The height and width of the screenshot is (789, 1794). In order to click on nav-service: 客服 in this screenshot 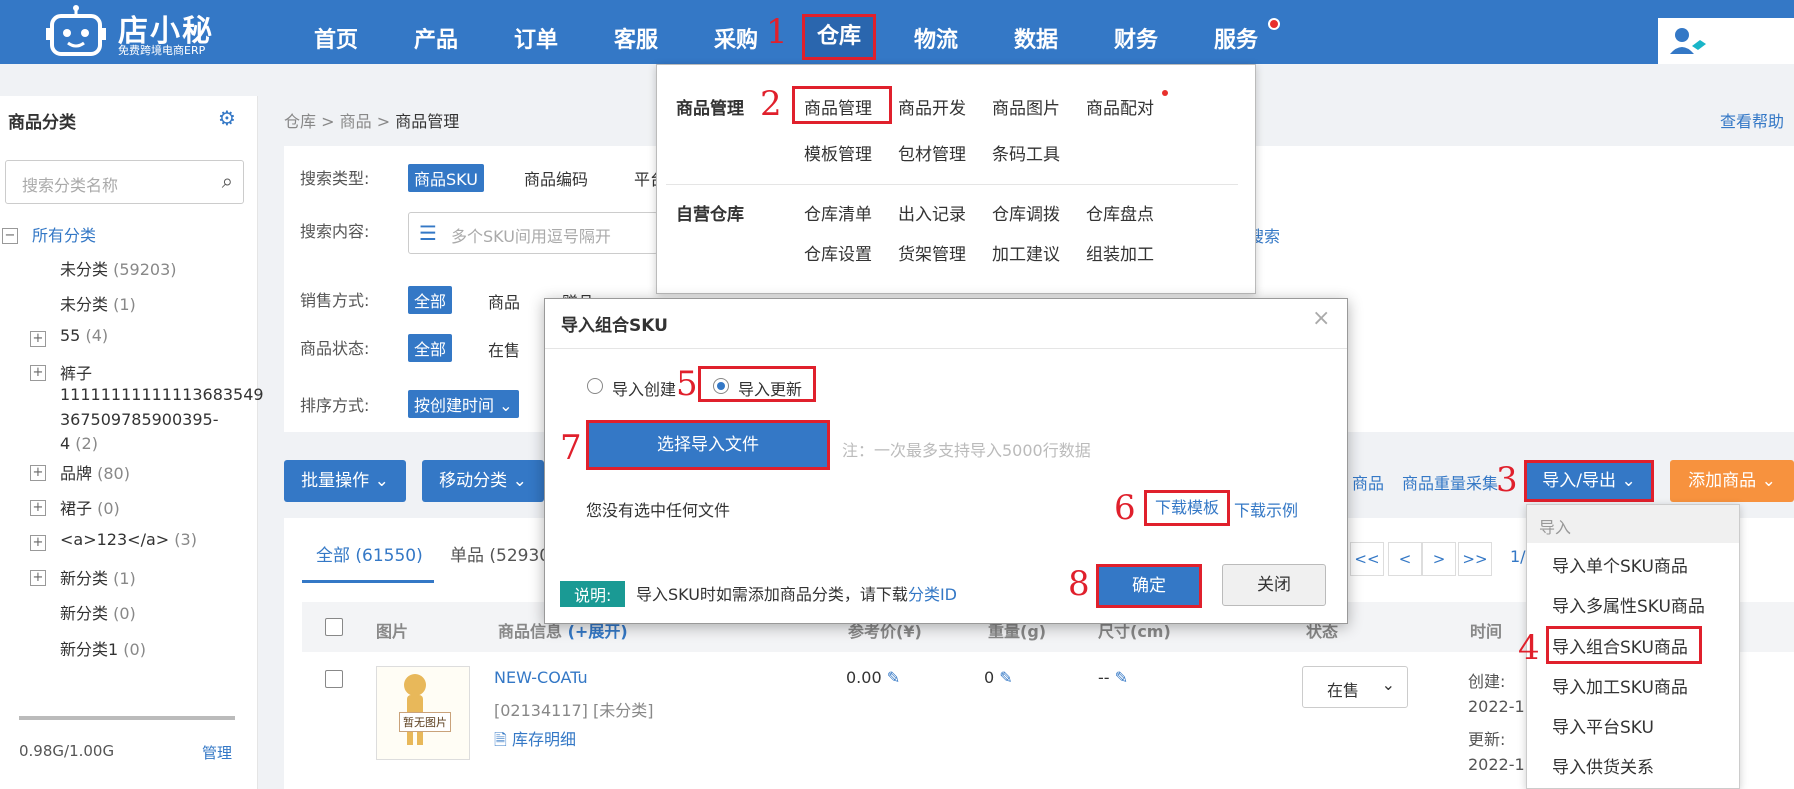, I will do `click(636, 38)`.